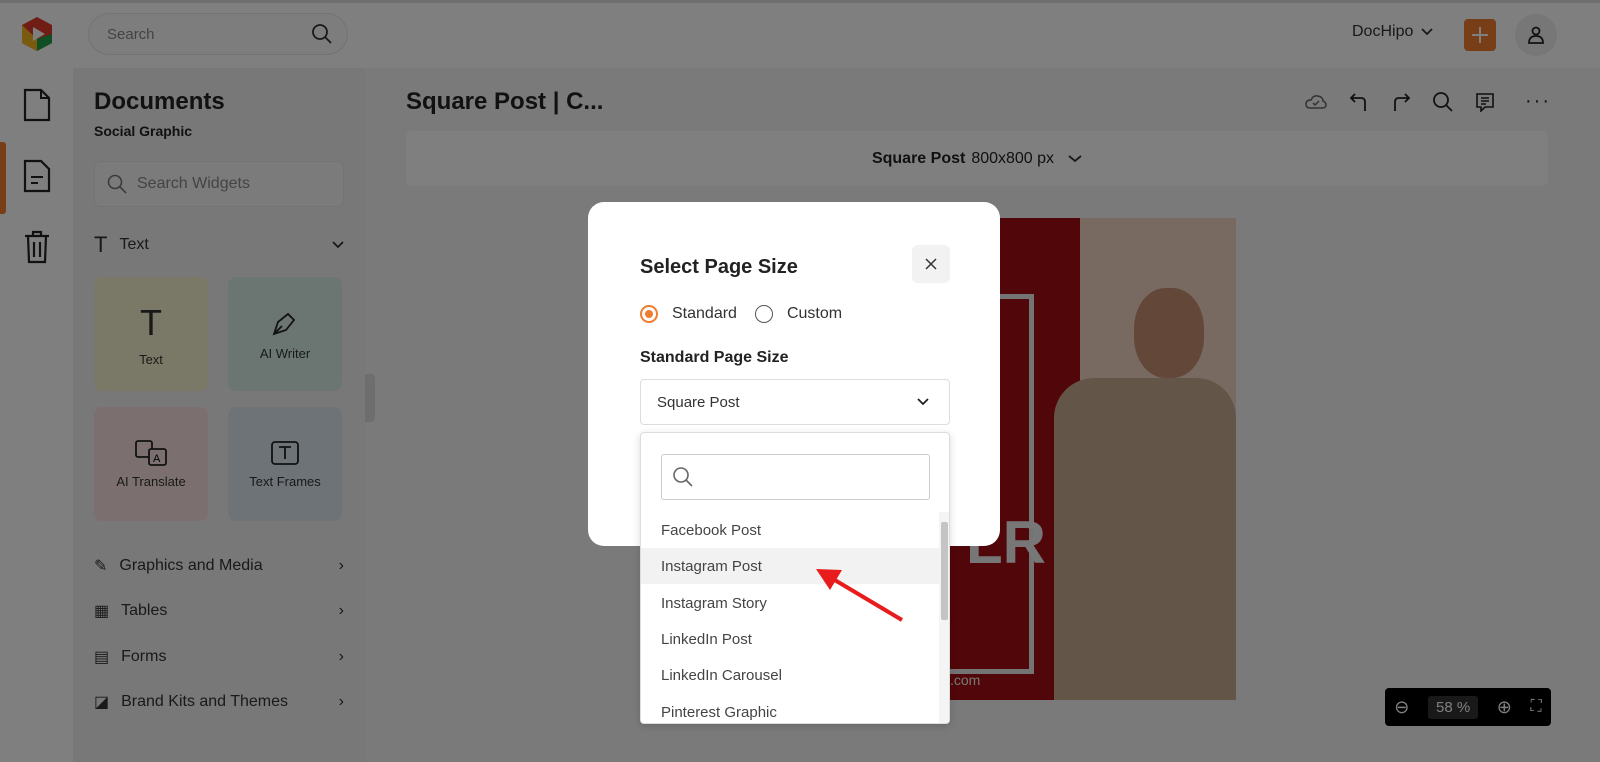  What do you see at coordinates (741, 314) in the screenshot?
I see `page-size-type-radios: Standard Custom` at bounding box center [741, 314].